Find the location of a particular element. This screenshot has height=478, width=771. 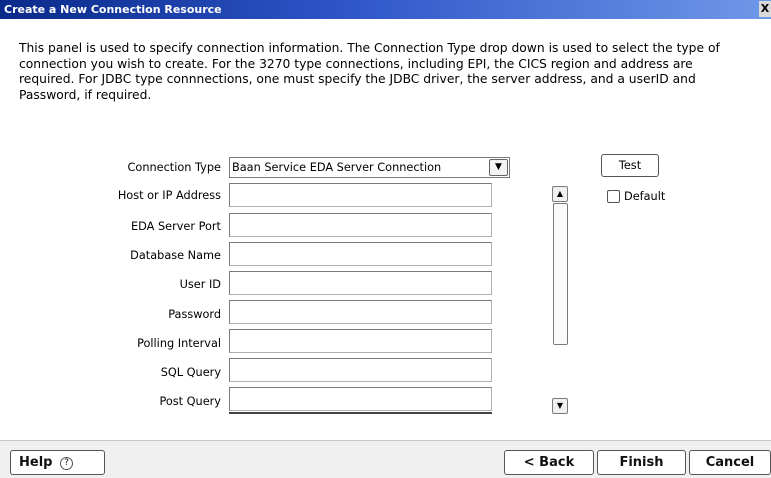

polling-interval-input is located at coordinates (360, 341).